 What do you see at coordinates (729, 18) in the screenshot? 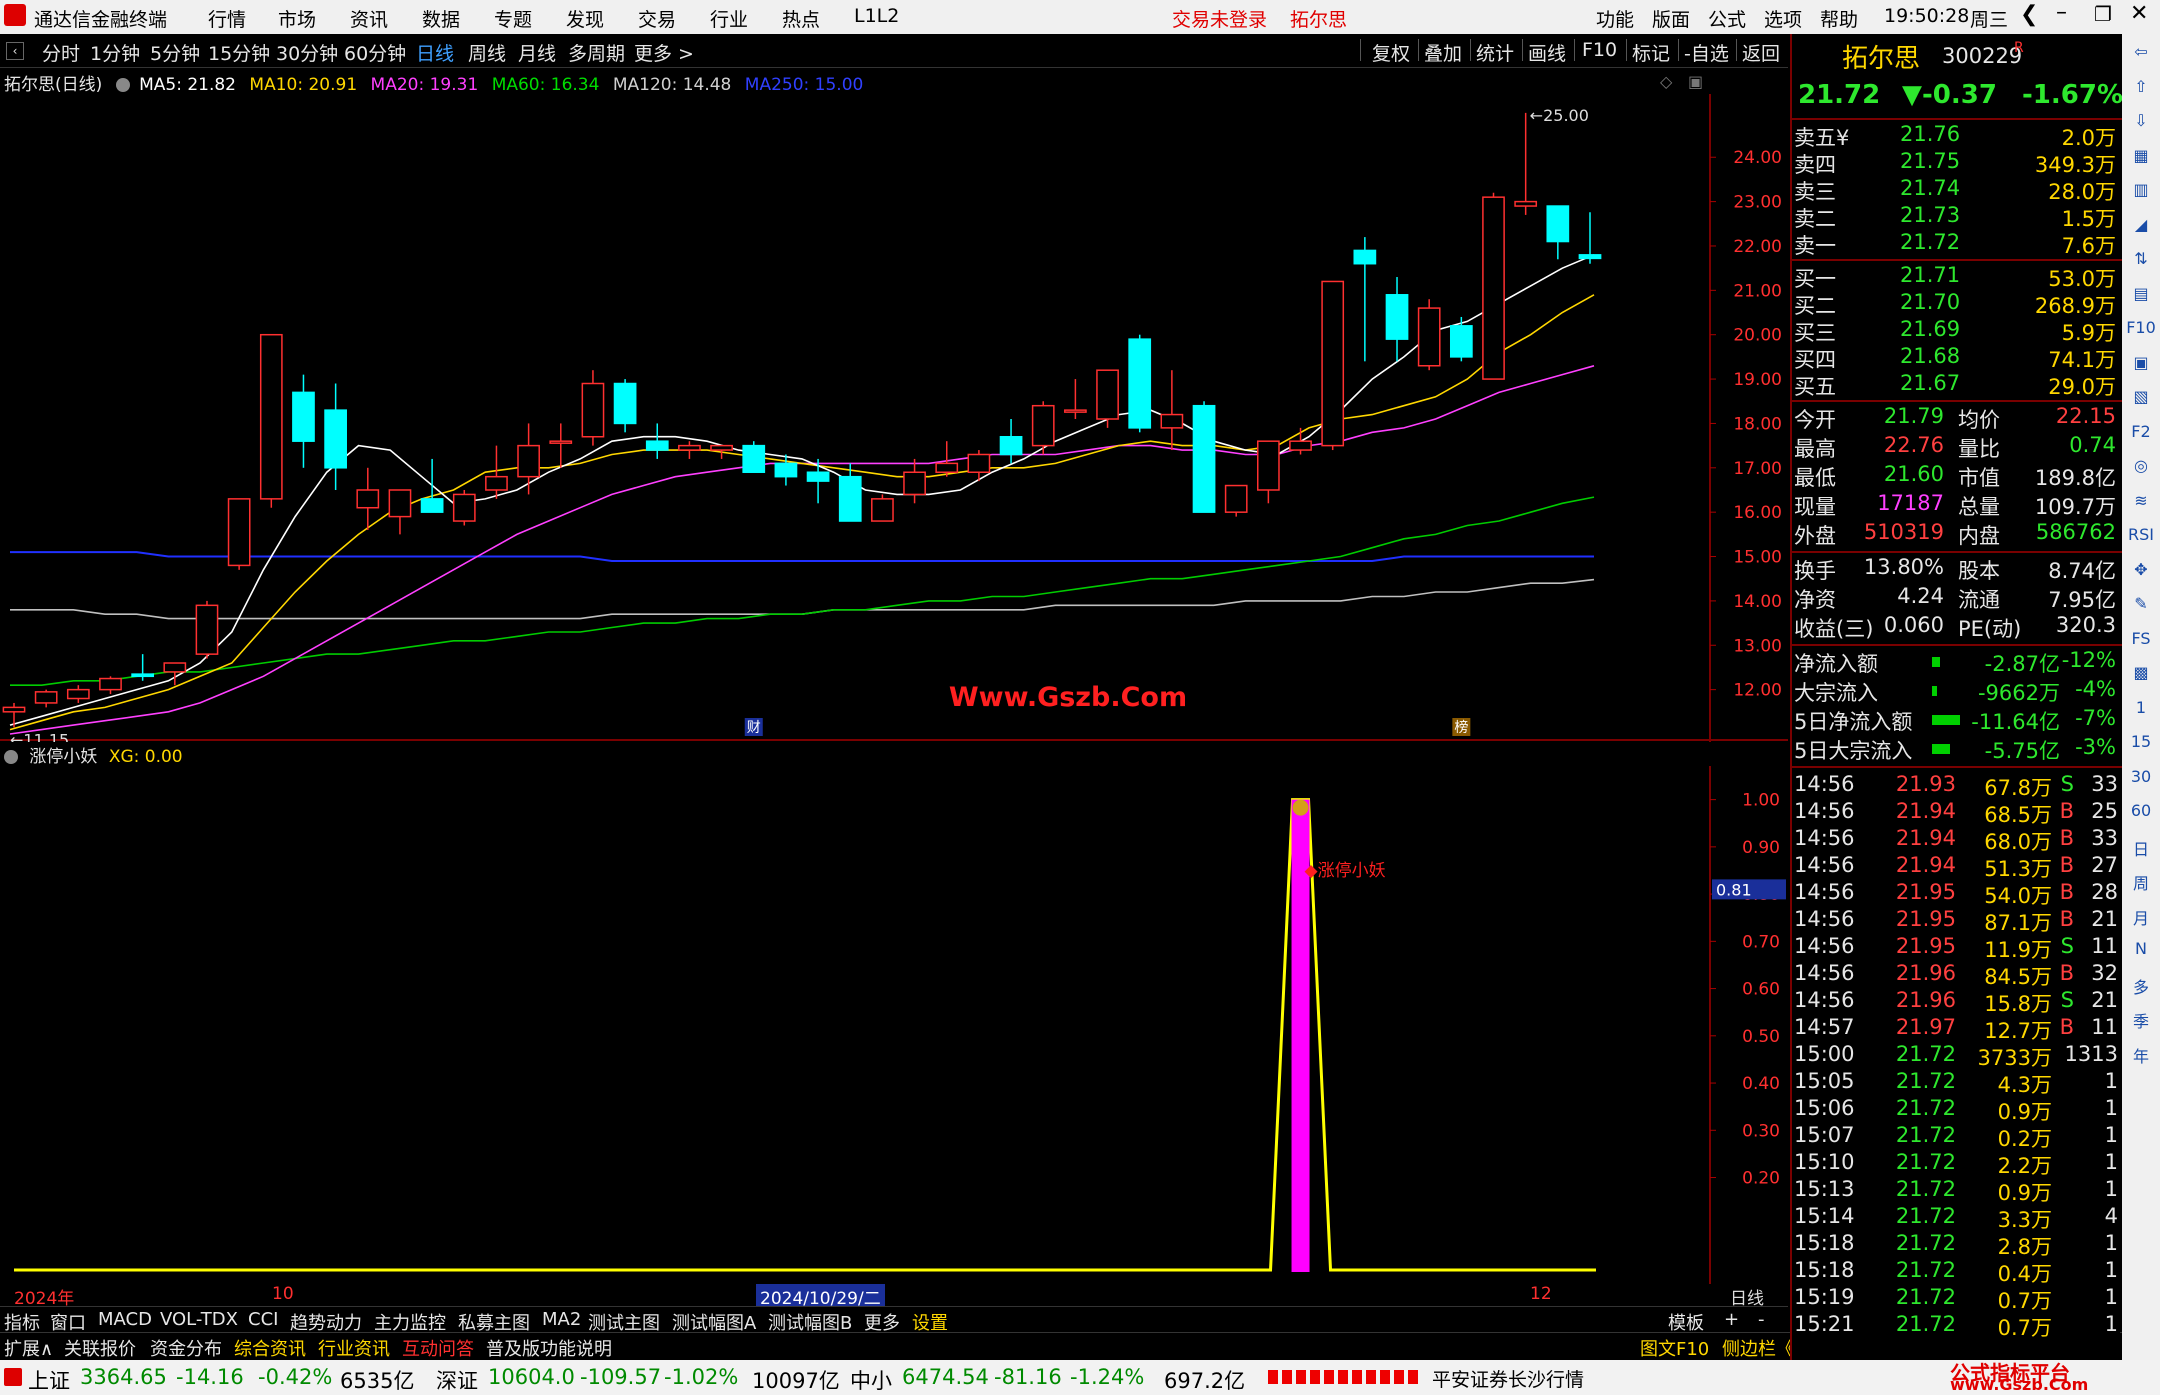
I see `menu-hangye: 行业` at bounding box center [729, 18].